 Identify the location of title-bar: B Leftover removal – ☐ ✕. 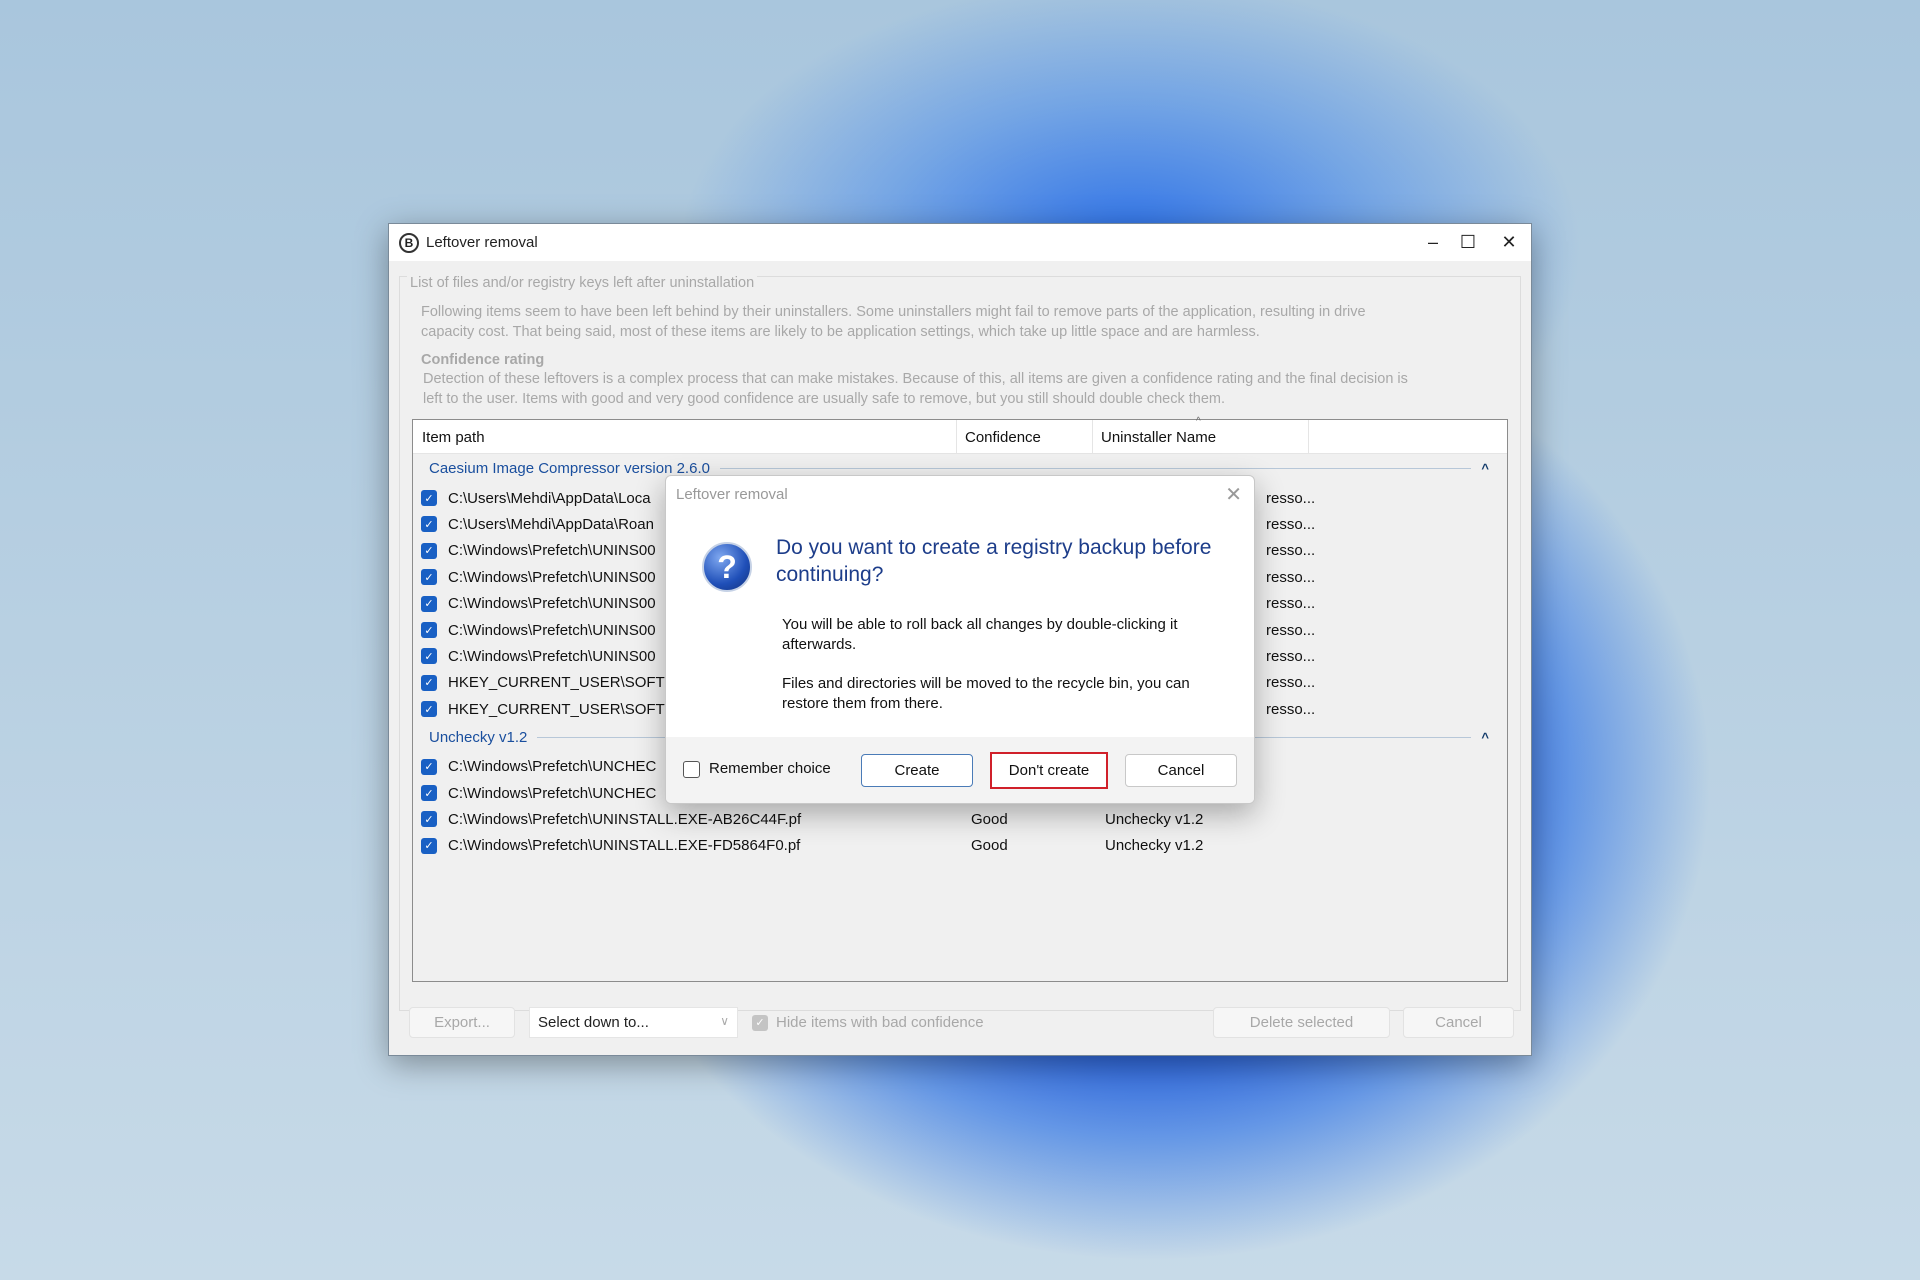
(960, 242).